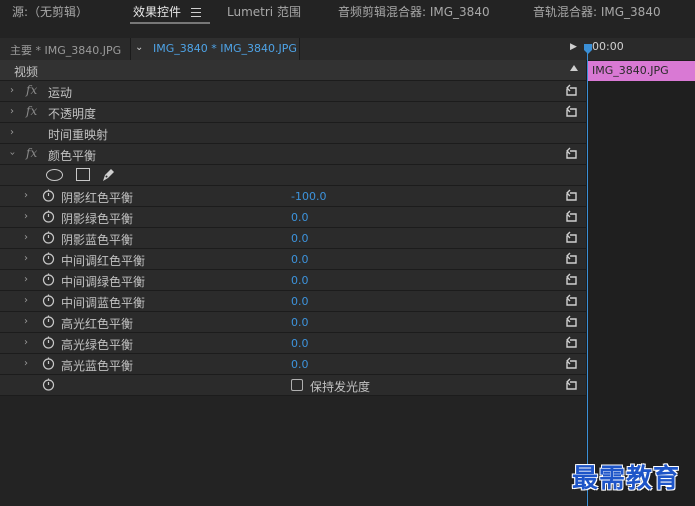 The width and height of the screenshot is (695, 506). What do you see at coordinates (293, 175) in the screenshot?
I see `mask-tools-row` at bounding box center [293, 175].